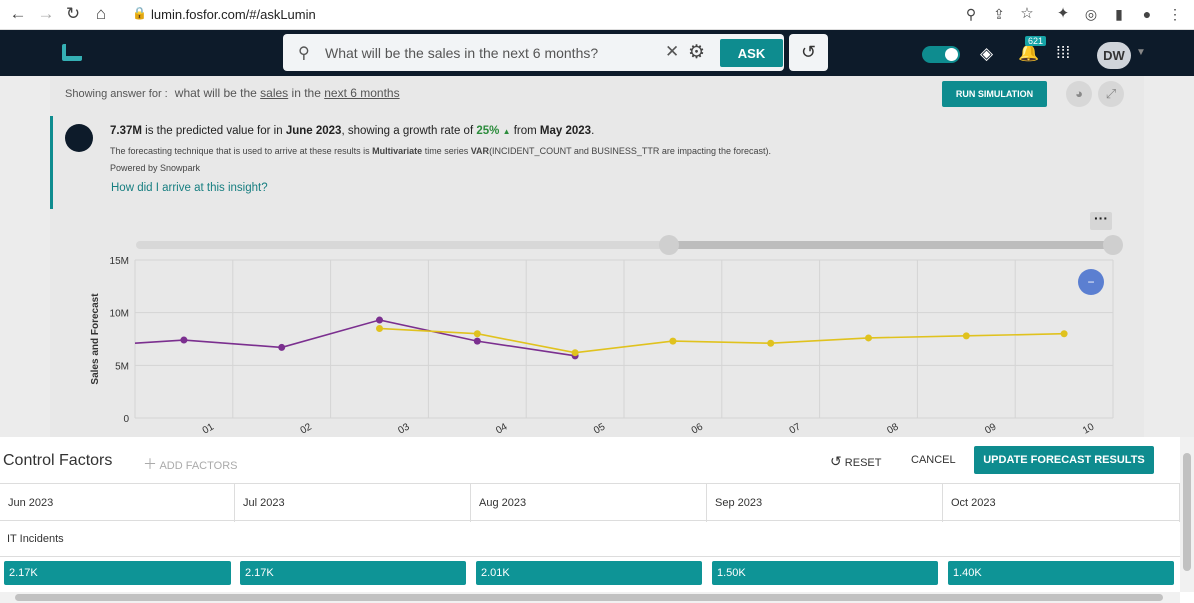 This screenshot has height=603, width=1194. What do you see at coordinates (600, 428) in the screenshot?
I see `x-tick-label: 05` at bounding box center [600, 428].